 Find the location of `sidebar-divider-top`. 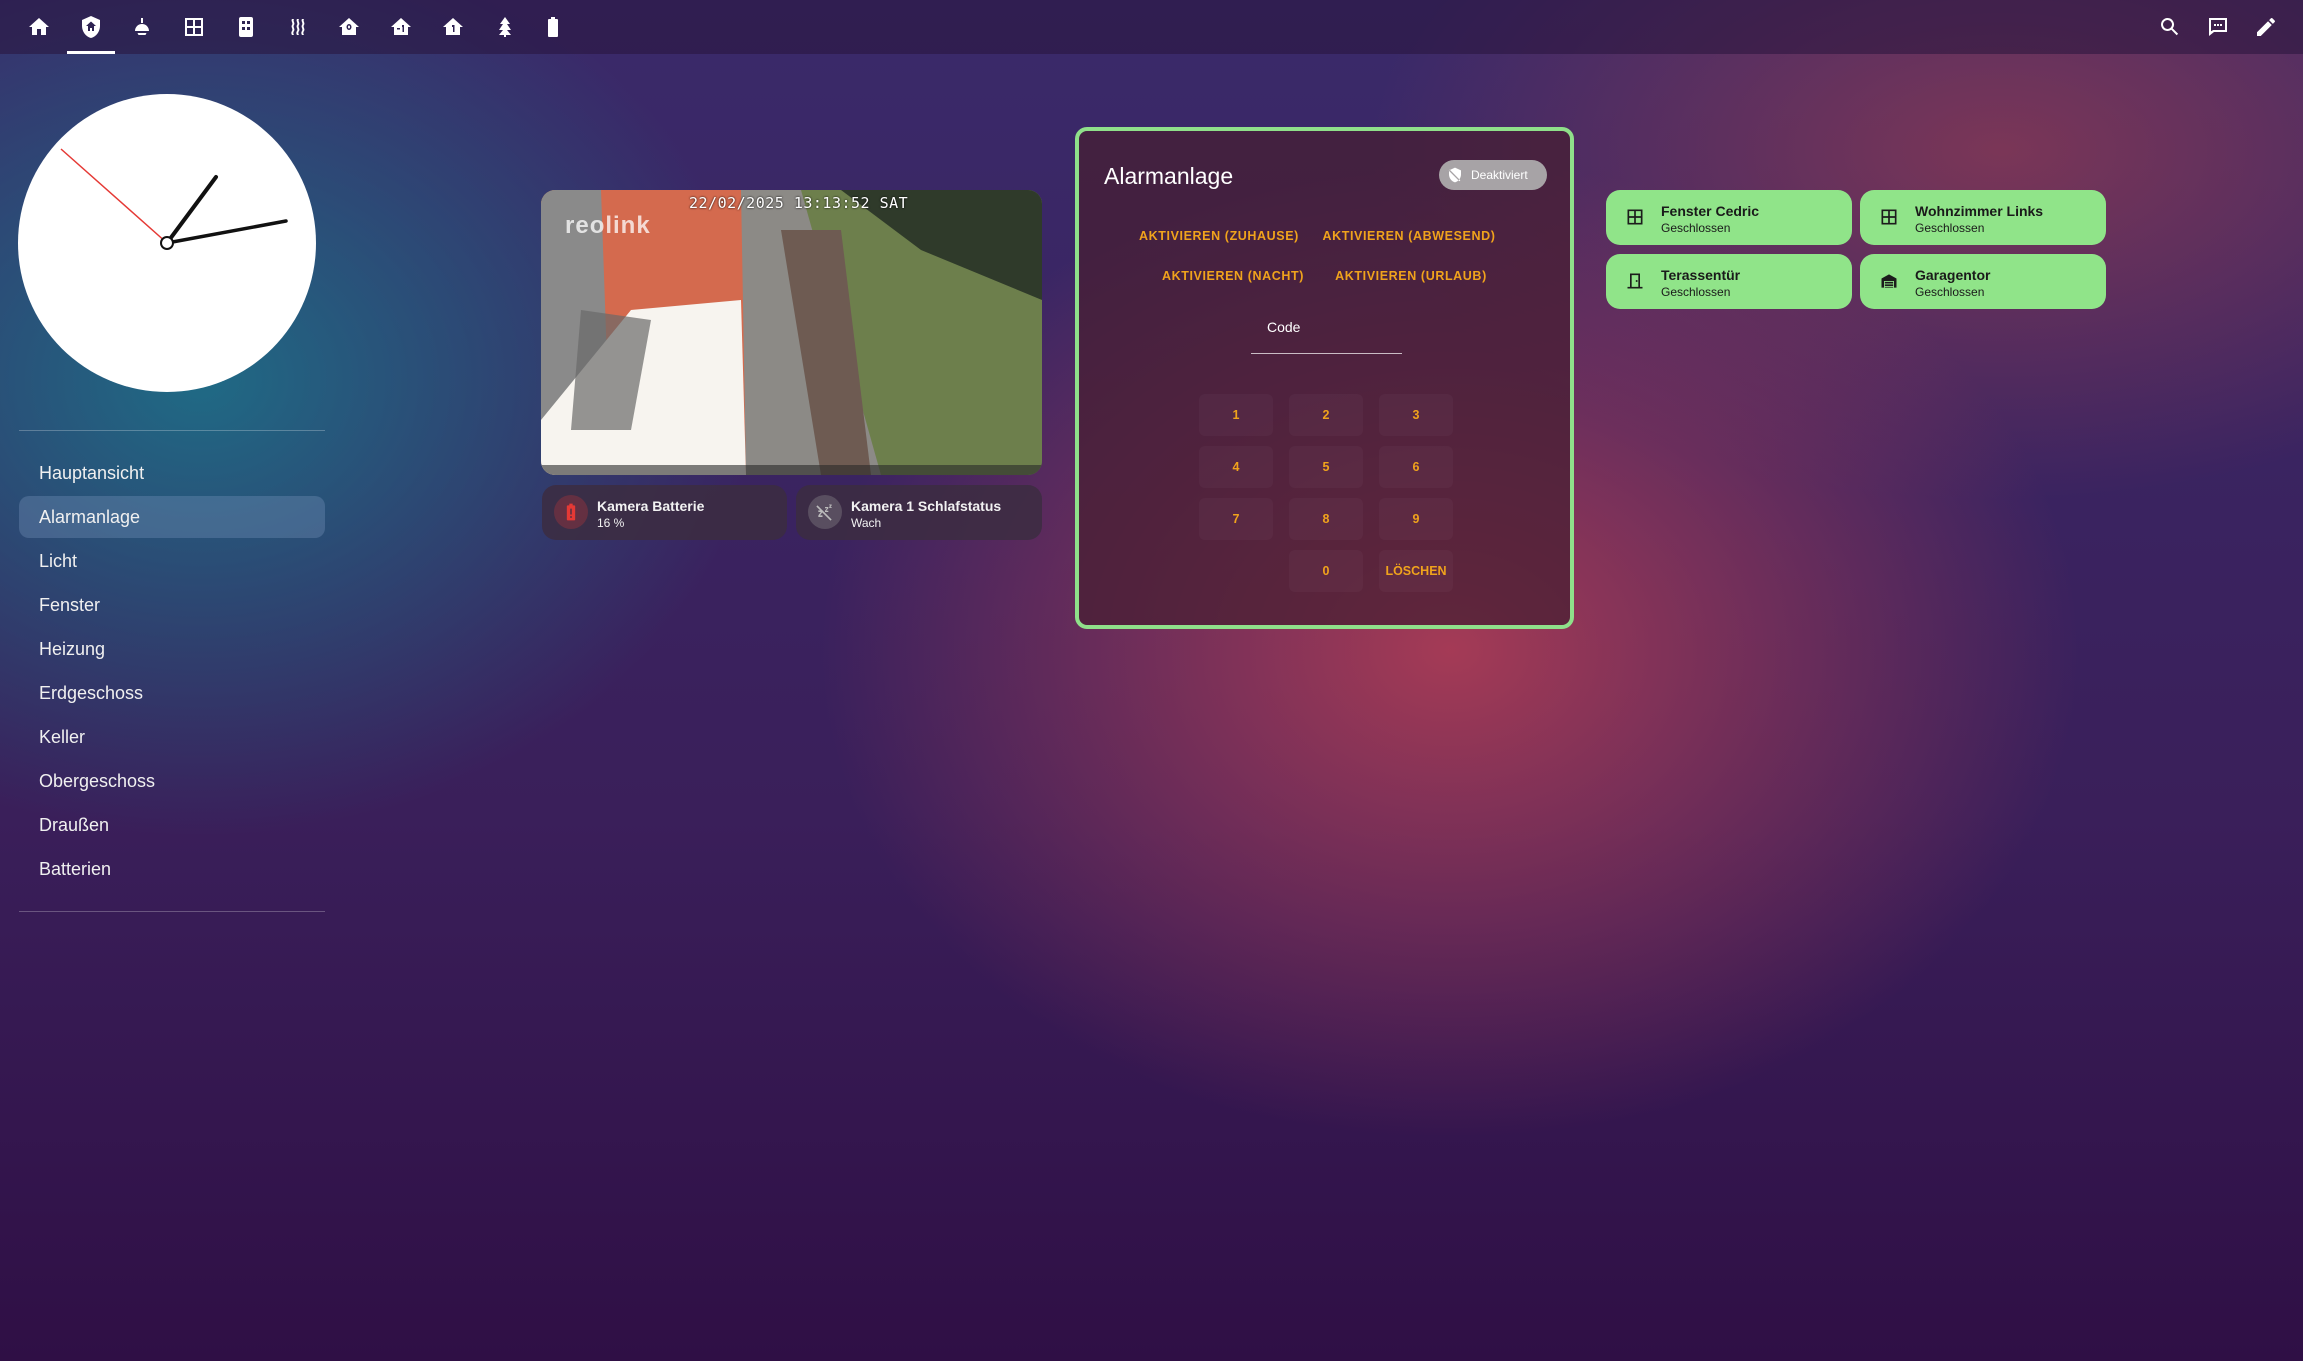

sidebar-divider-top is located at coordinates (172, 430).